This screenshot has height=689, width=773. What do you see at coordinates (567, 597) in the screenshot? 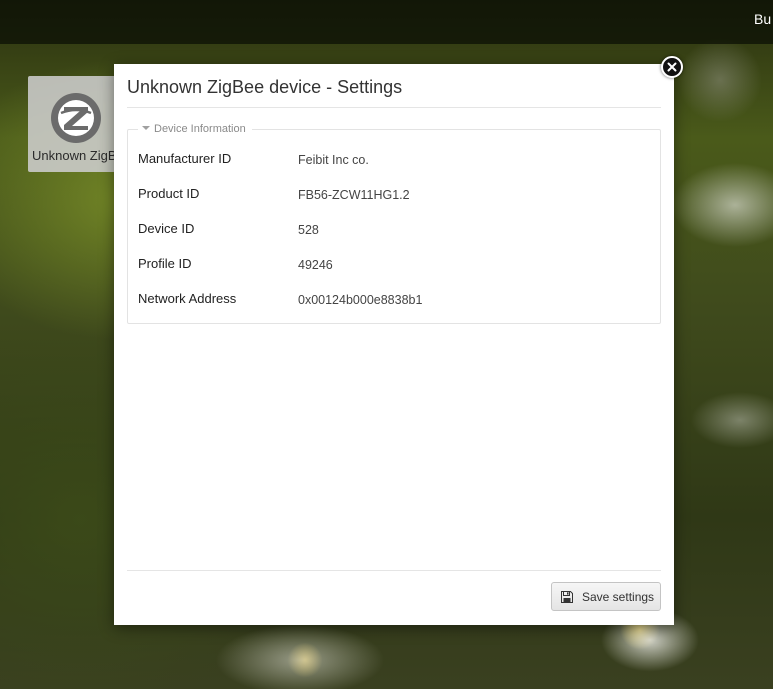
I see `floppy-disk-icon` at bounding box center [567, 597].